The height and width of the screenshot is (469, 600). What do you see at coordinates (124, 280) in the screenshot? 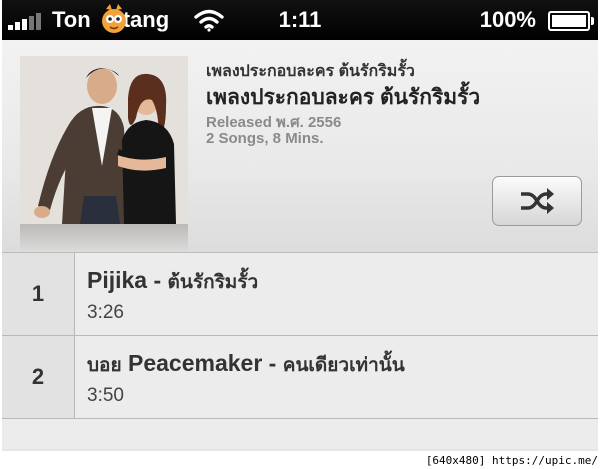
I see `track-artist: Pijika -` at bounding box center [124, 280].